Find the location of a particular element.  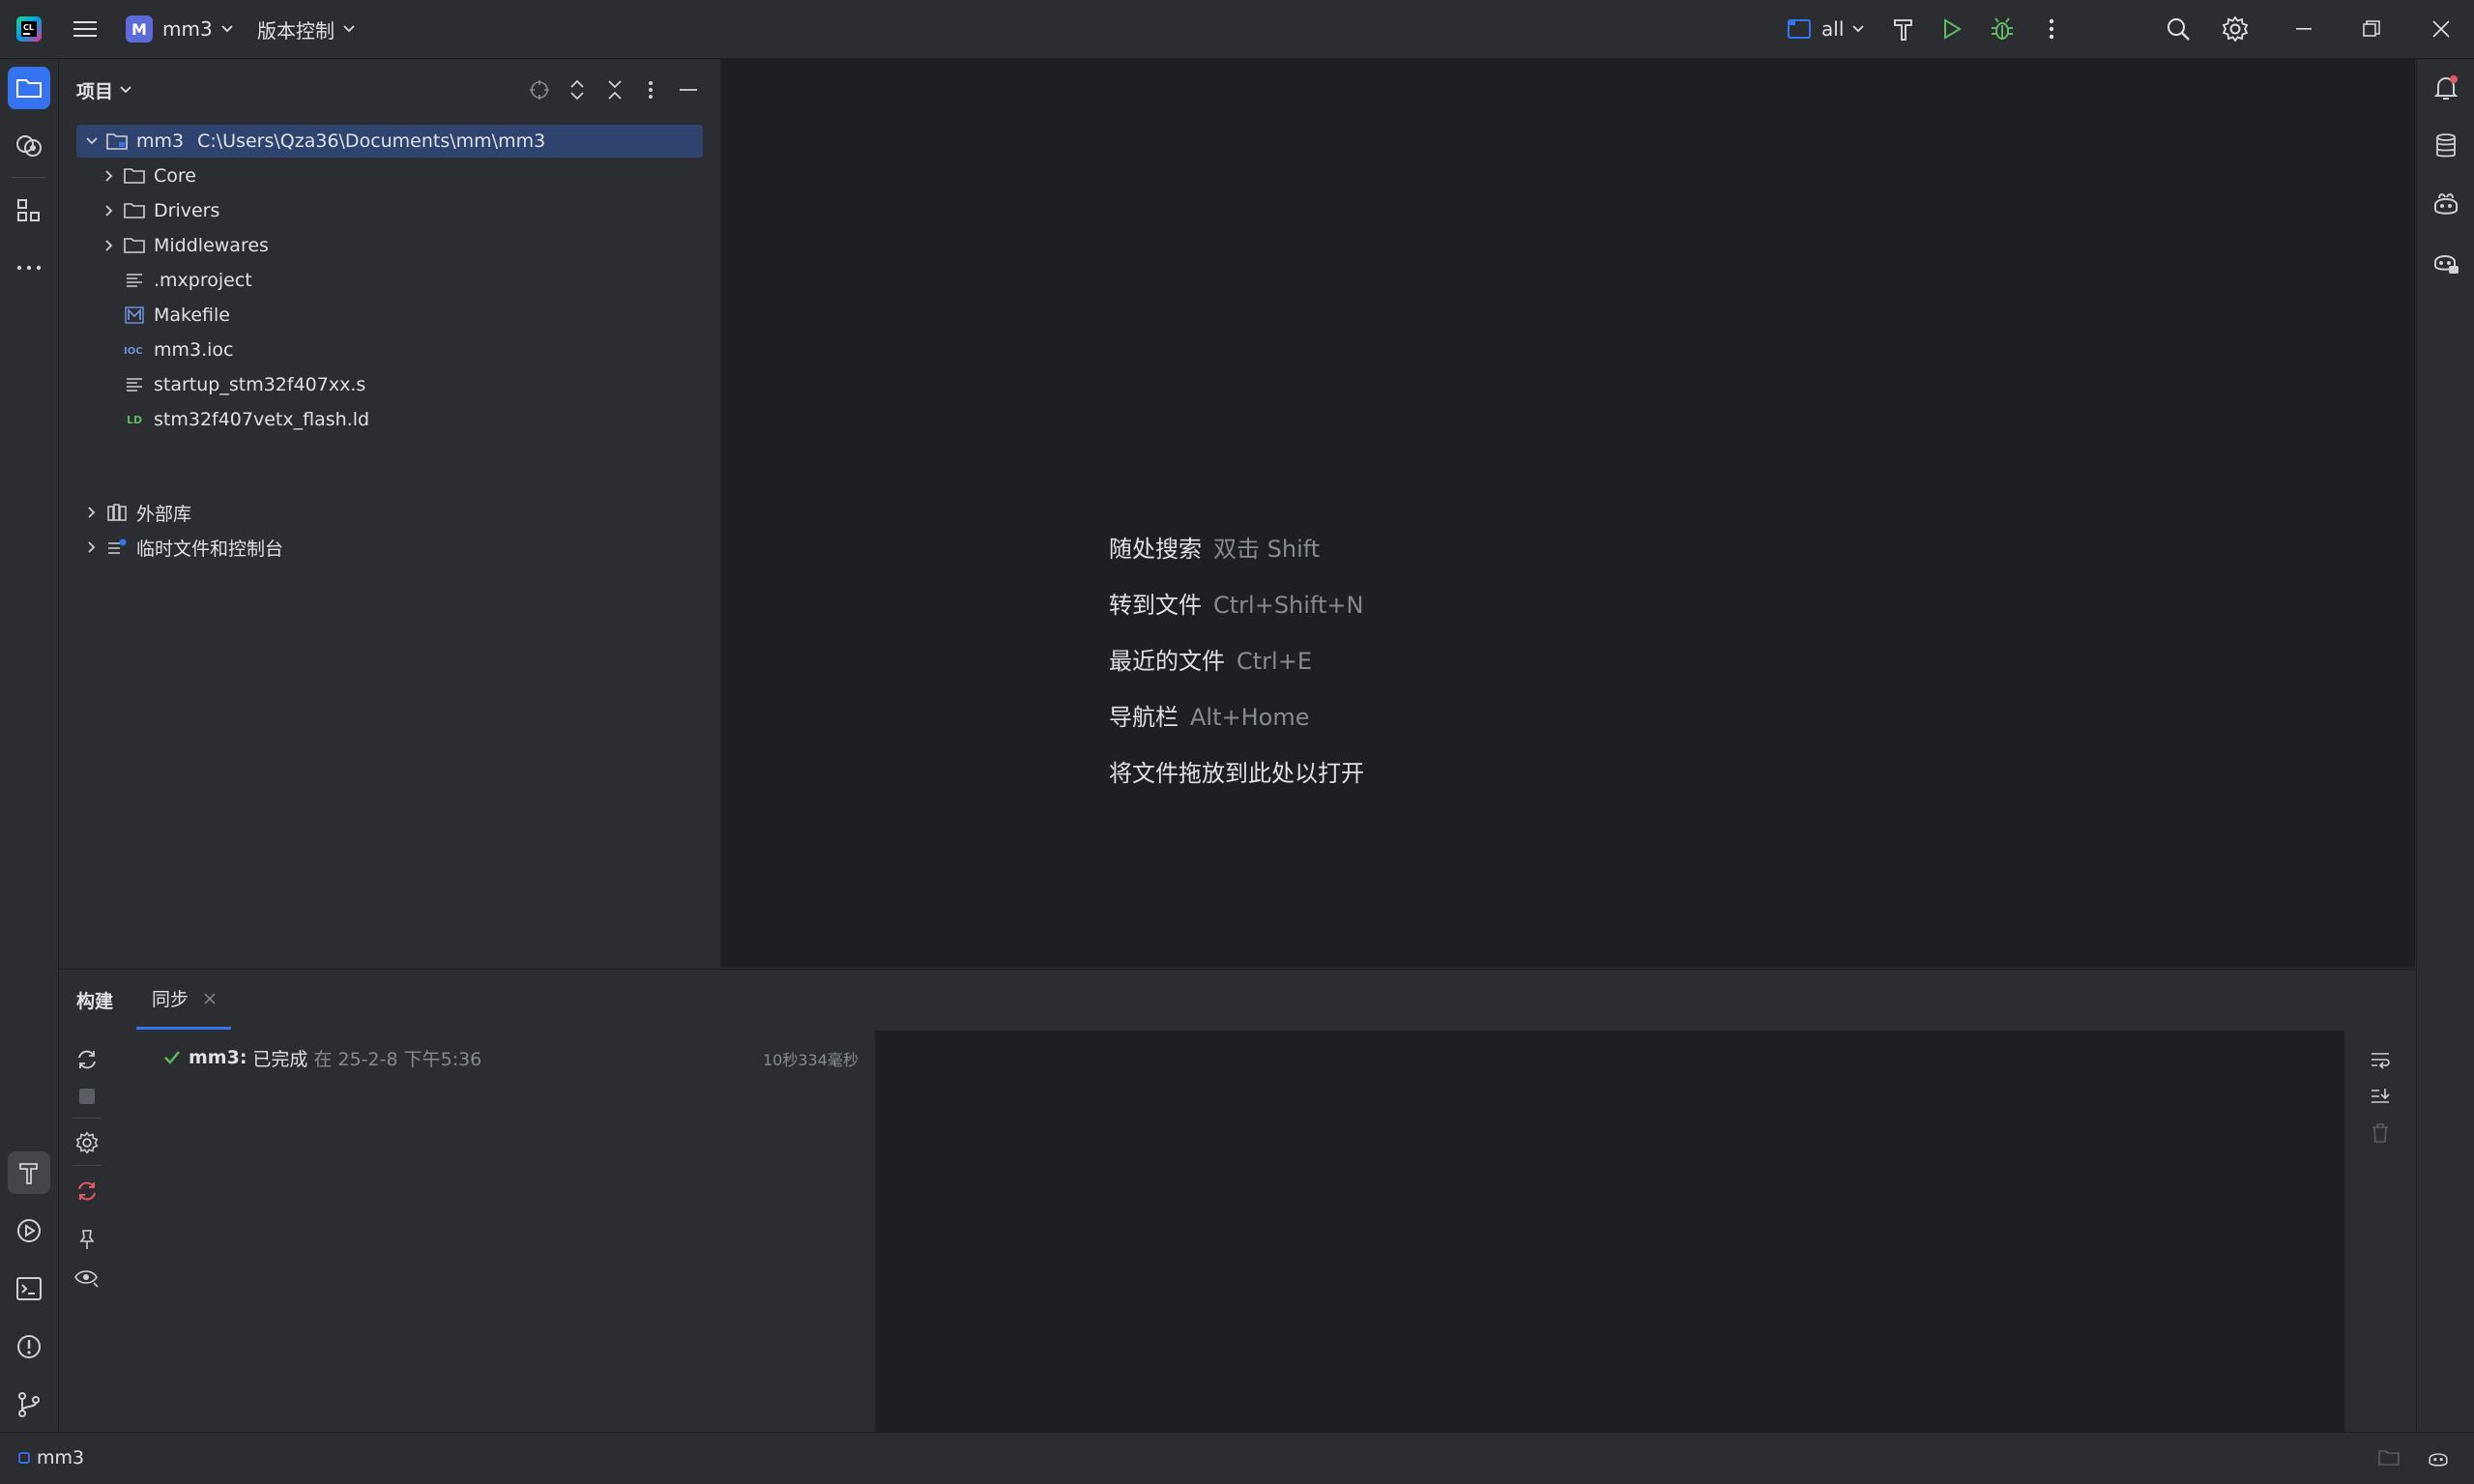

ai-chat-button is located at coordinates (2446, 262).